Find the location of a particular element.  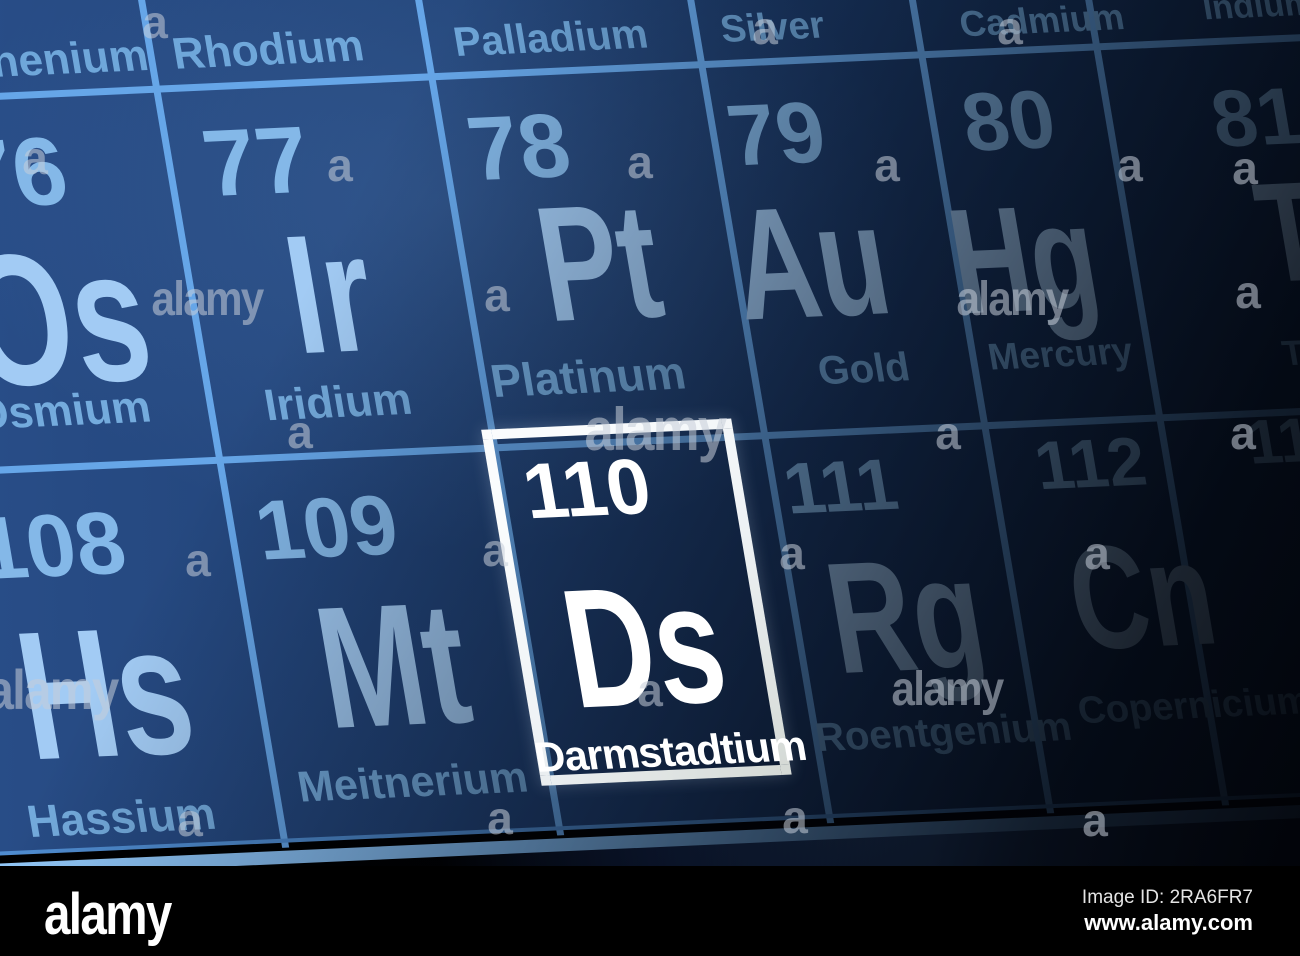

element-symbol: Ds is located at coordinates (643, 646).